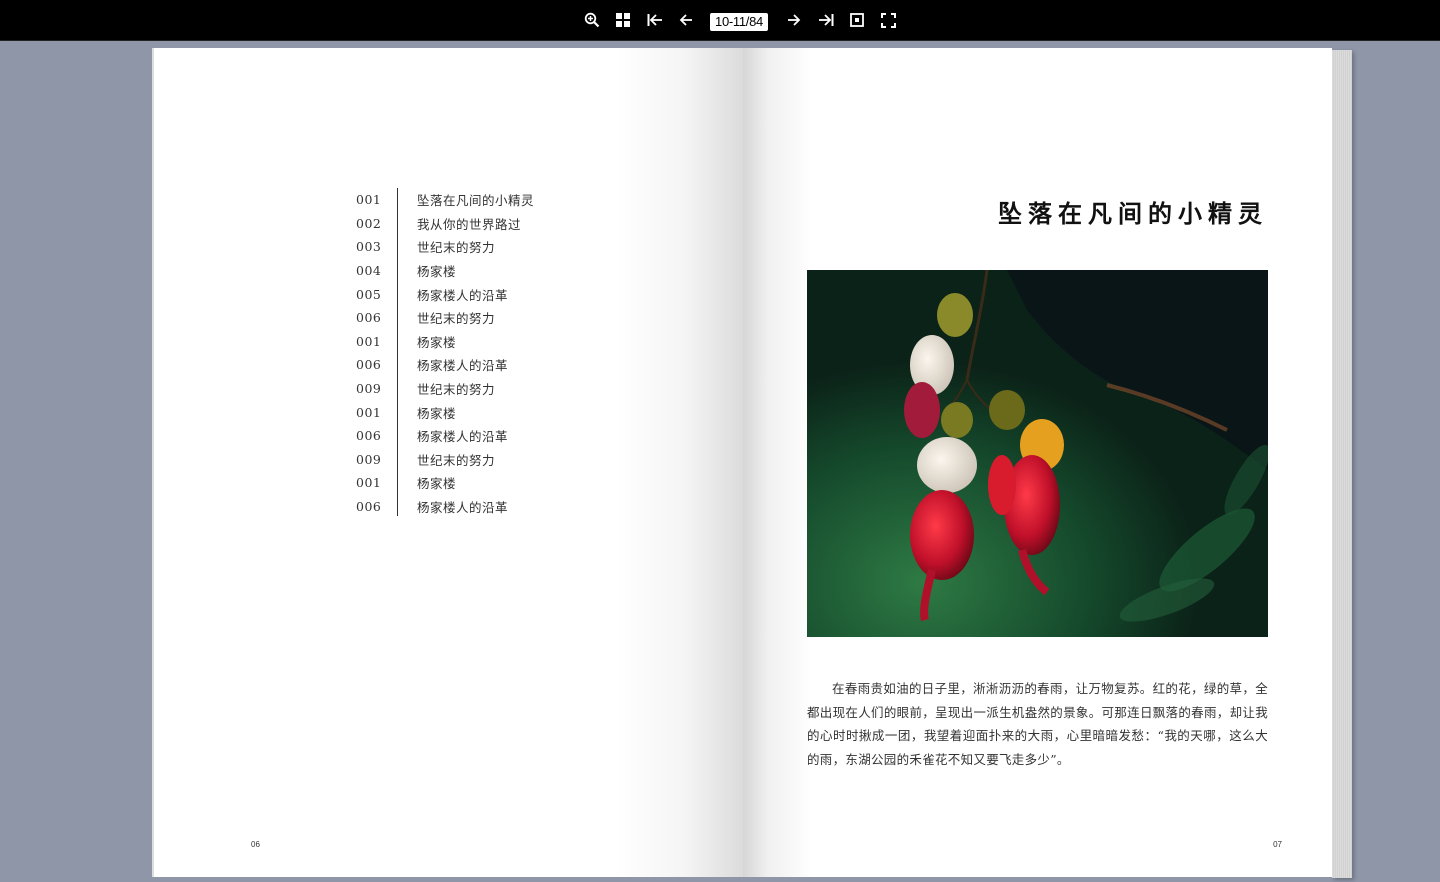  Describe the element at coordinates (655, 20) in the screenshot. I see `first-page-icon` at that location.